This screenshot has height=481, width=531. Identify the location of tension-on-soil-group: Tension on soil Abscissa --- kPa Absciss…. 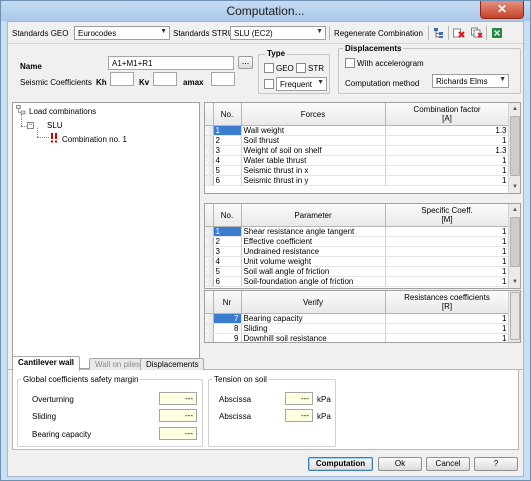
(272, 411).